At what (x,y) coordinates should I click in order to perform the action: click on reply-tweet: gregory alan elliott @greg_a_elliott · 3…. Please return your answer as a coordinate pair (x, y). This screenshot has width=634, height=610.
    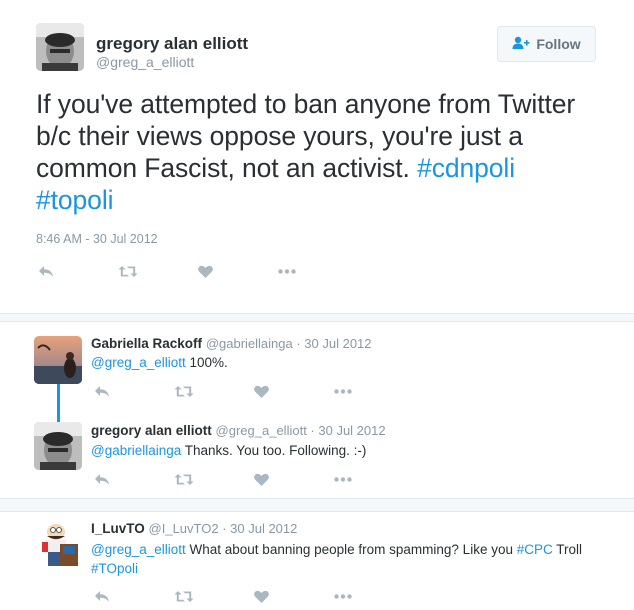
    Looking at the image, I should click on (317, 454).